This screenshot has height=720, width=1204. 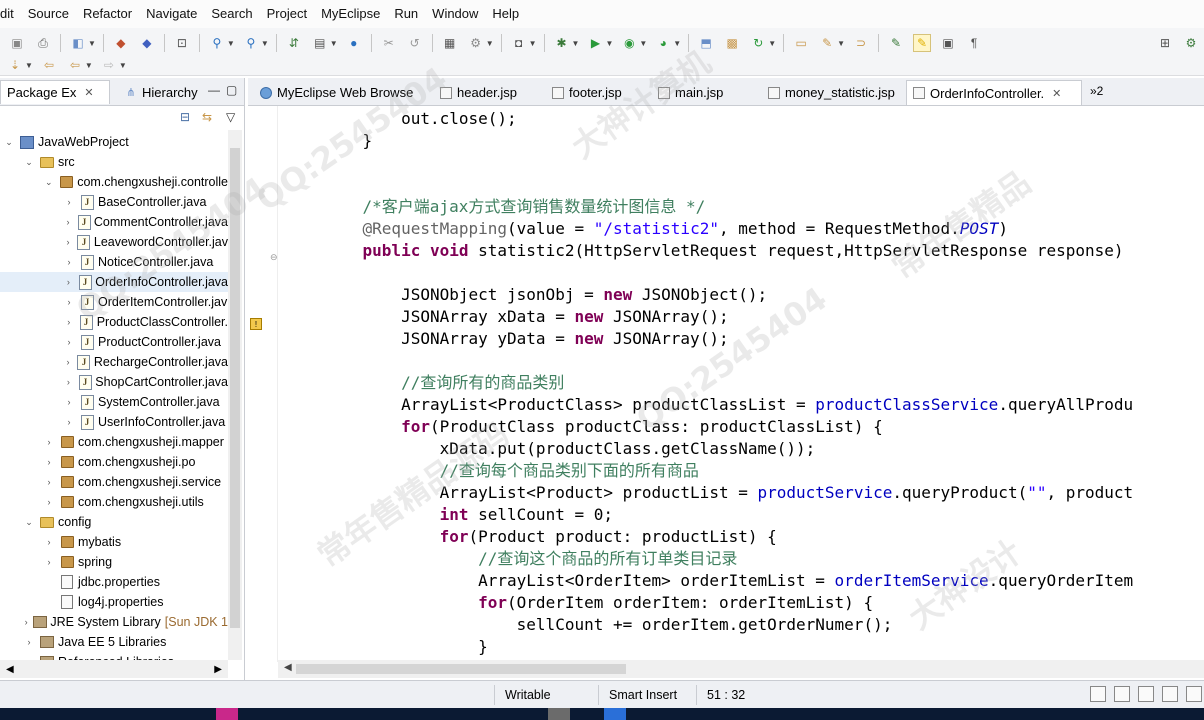 What do you see at coordinates (114, 342) in the screenshot?
I see `tree-item: › J ProductController.java` at bounding box center [114, 342].